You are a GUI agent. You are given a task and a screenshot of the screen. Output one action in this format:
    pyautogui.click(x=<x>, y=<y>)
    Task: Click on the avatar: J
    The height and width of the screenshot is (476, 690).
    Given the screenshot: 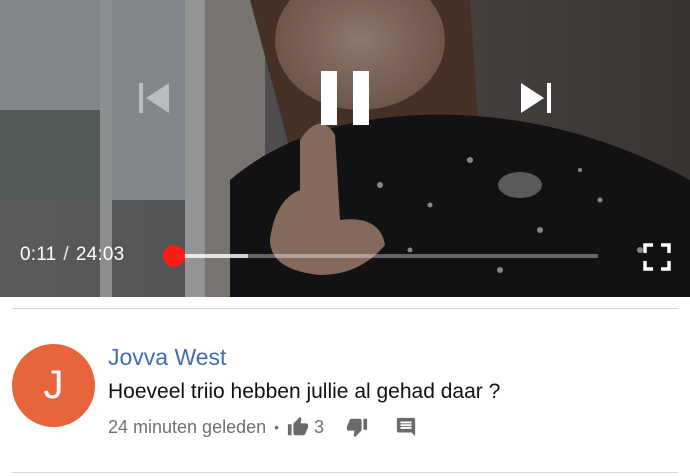 What is the action you would take?
    pyautogui.click(x=53, y=385)
    